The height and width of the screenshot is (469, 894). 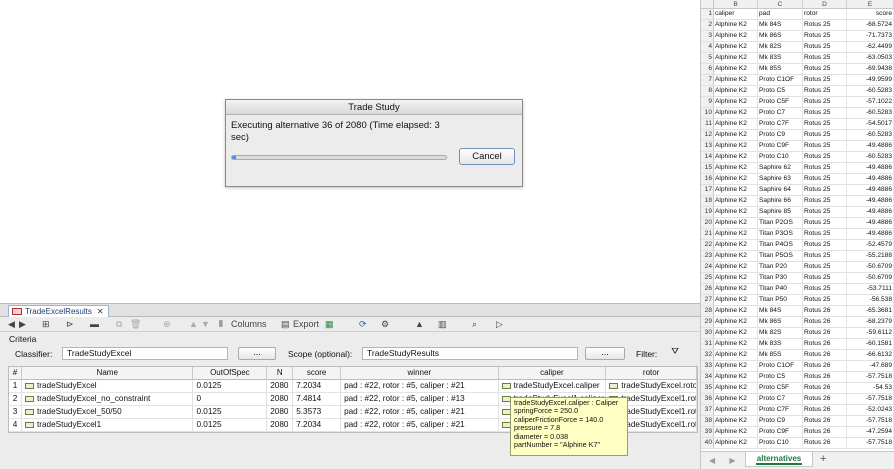 What do you see at coordinates (205, 324) in the screenshot?
I see `move-down-icon: ▼` at bounding box center [205, 324].